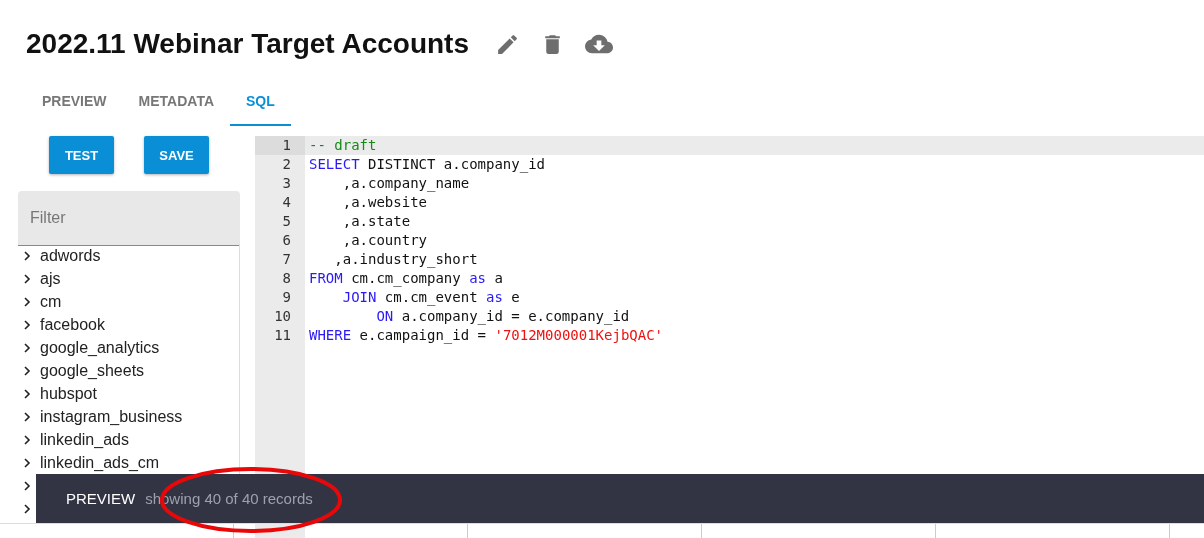 The width and height of the screenshot is (1204, 538). Describe the element at coordinates (342, 145) in the screenshot. I see `code-line: -- draft` at that location.